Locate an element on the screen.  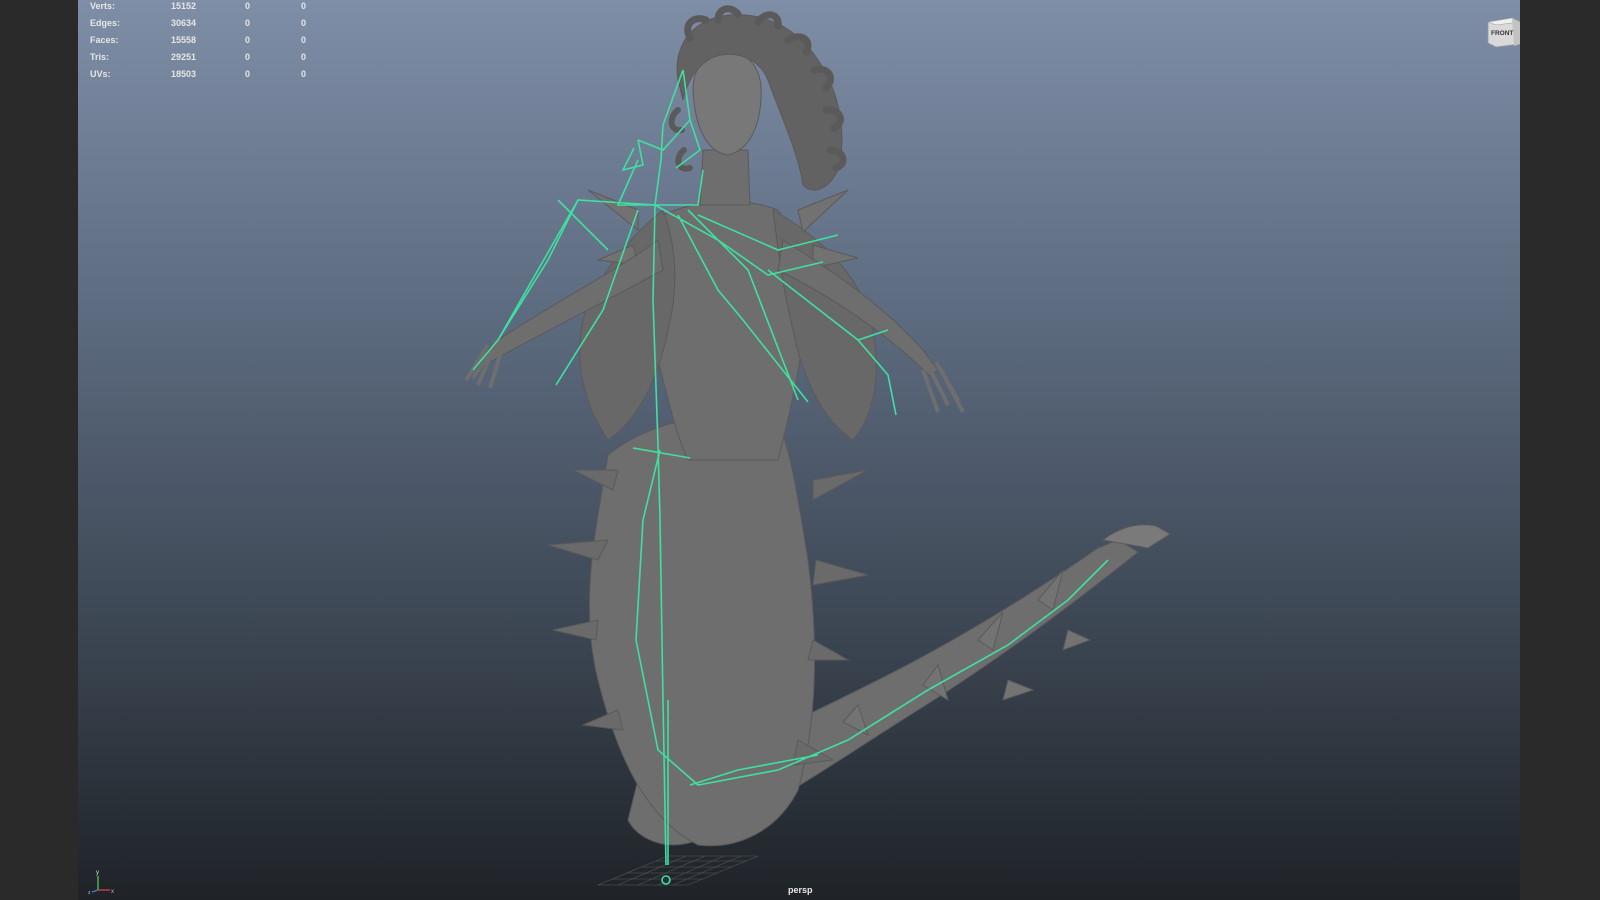
stat-total: 18503 is located at coordinates (183, 74).